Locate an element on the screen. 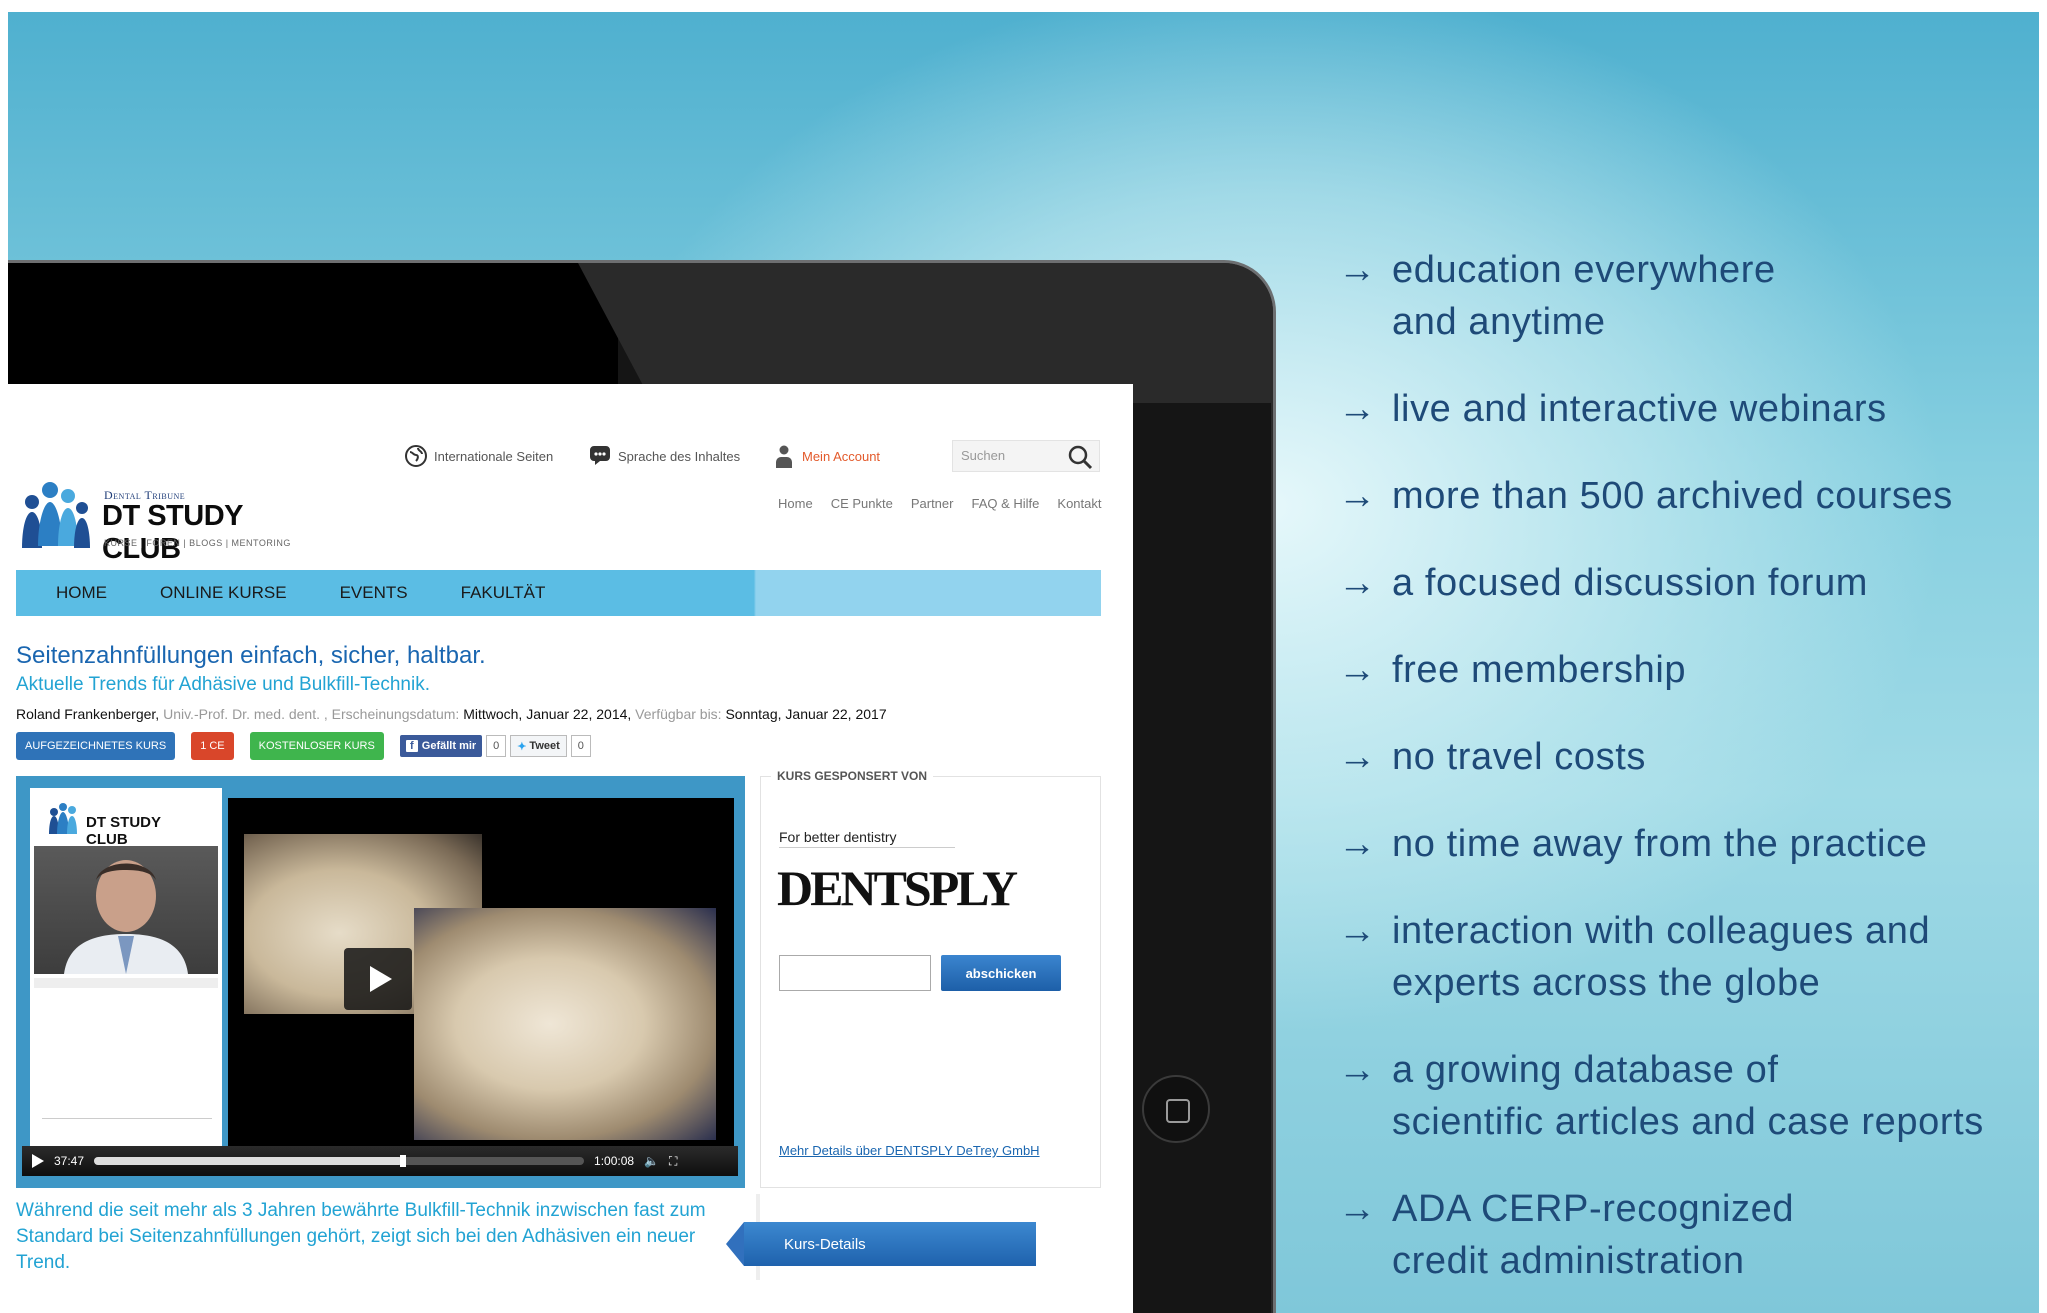 This screenshot has height=1313, width=2047. nav-home: HOME is located at coordinates (81, 593).